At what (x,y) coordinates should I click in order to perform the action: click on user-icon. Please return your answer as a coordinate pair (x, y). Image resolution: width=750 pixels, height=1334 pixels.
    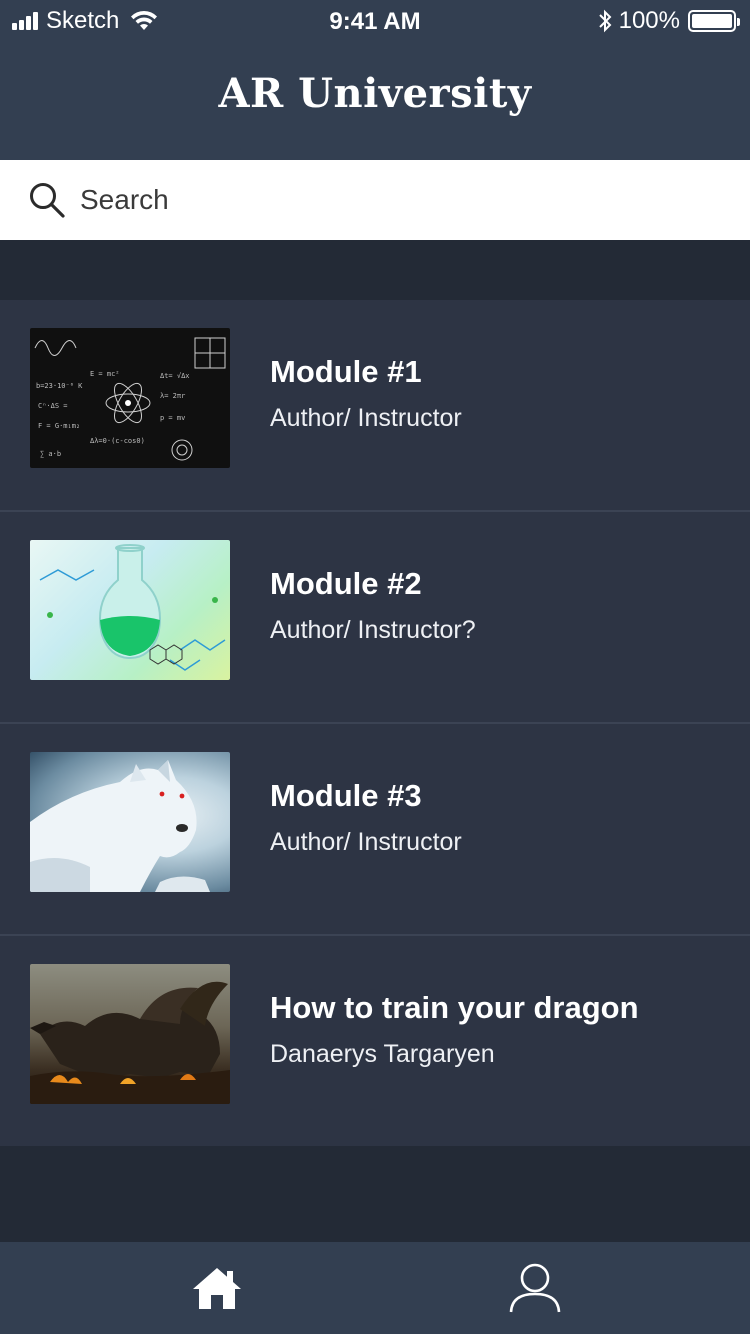
    Looking at the image, I should click on (535, 1288).